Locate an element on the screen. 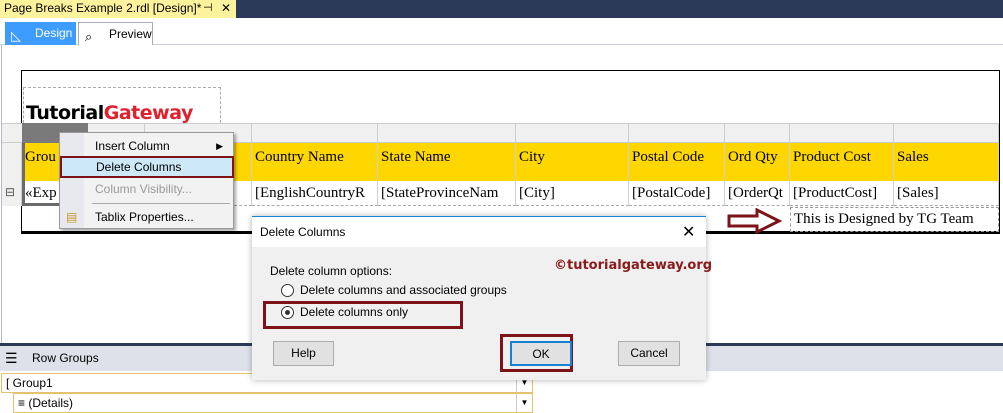  design-icon: ◺ is located at coordinates (16, 35).